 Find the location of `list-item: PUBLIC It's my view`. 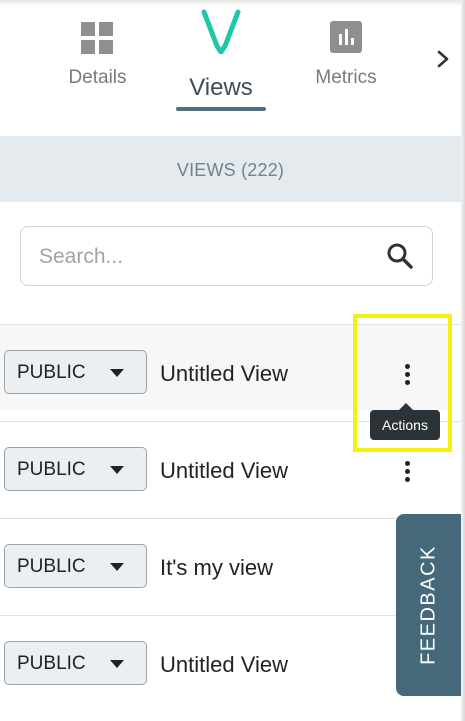

list-item: PUBLIC It's my view is located at coordinates (230, 566).